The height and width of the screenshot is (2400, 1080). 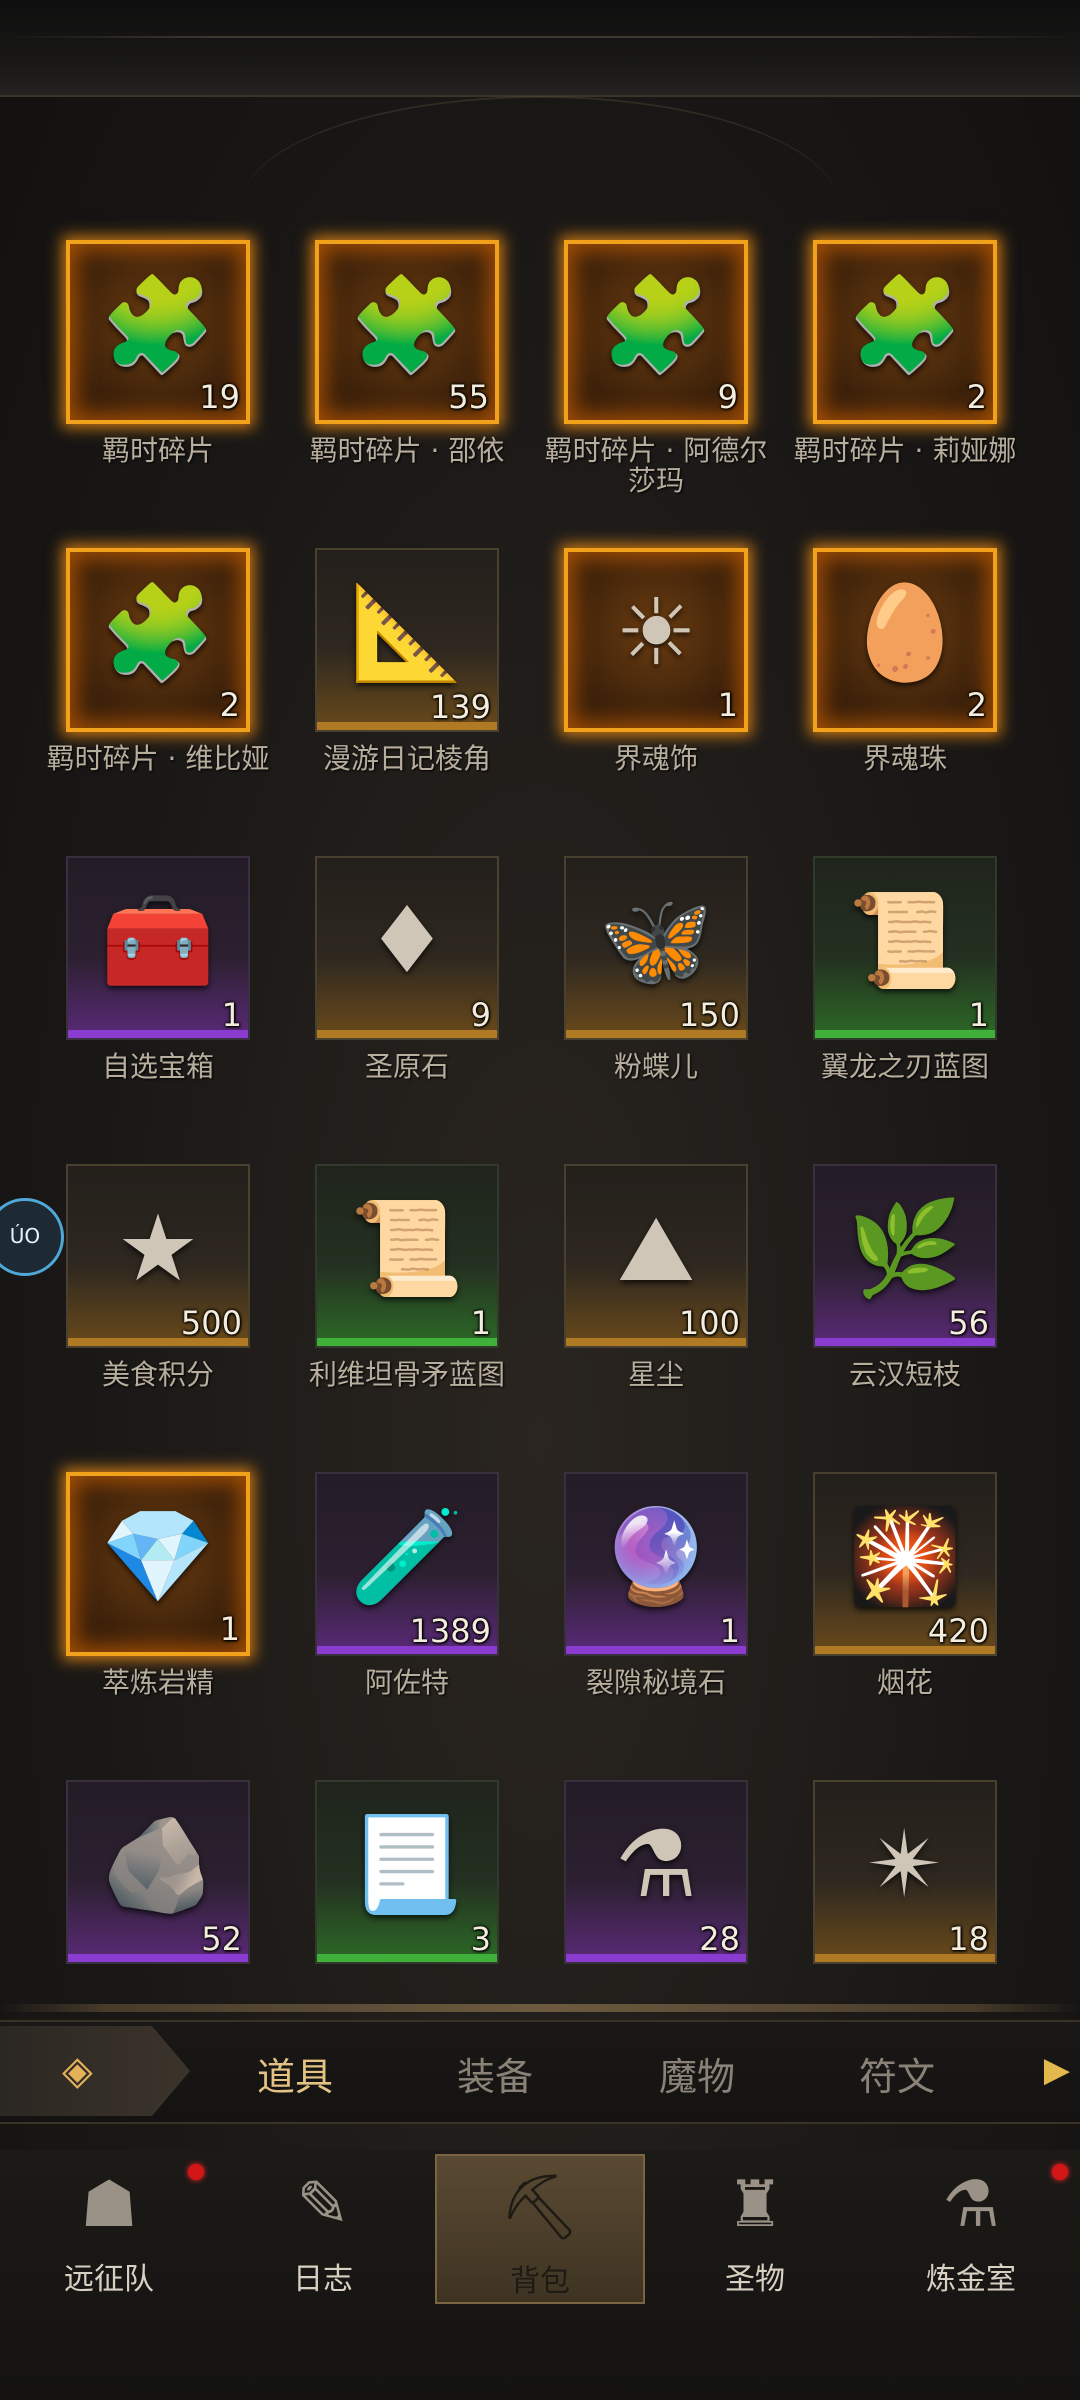 What do you see at coordinates (897, 2073) in the screenshot?
I see `tab-runes: 符文` at bounding box center [897, 2073].